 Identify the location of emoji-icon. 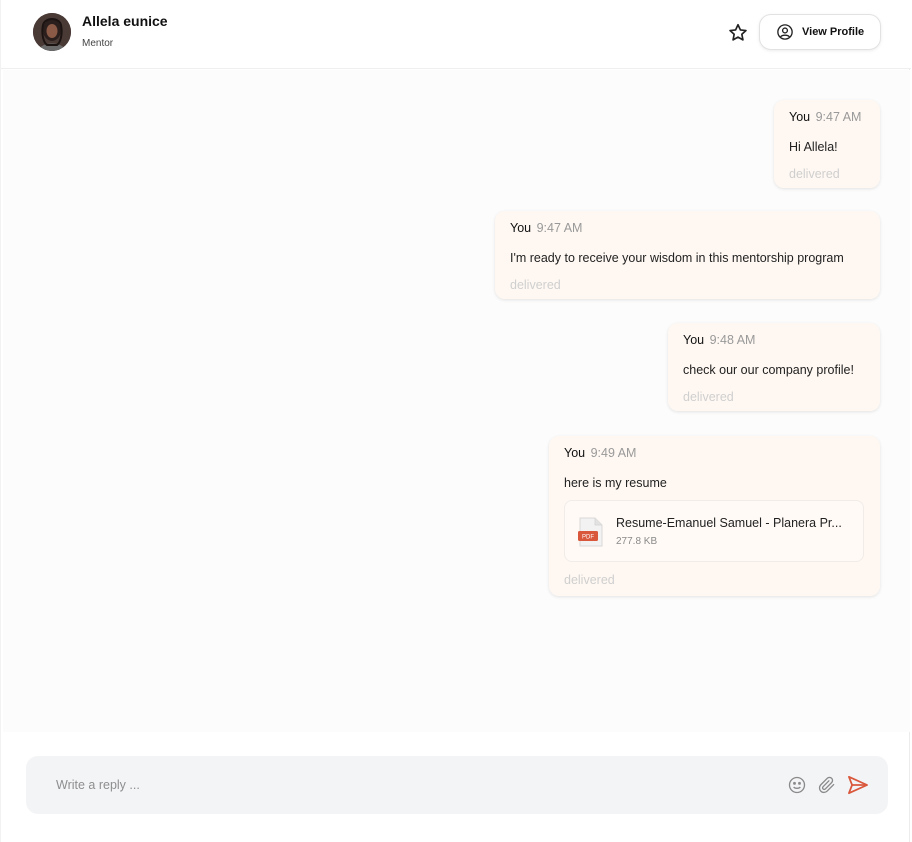
(797, 785).